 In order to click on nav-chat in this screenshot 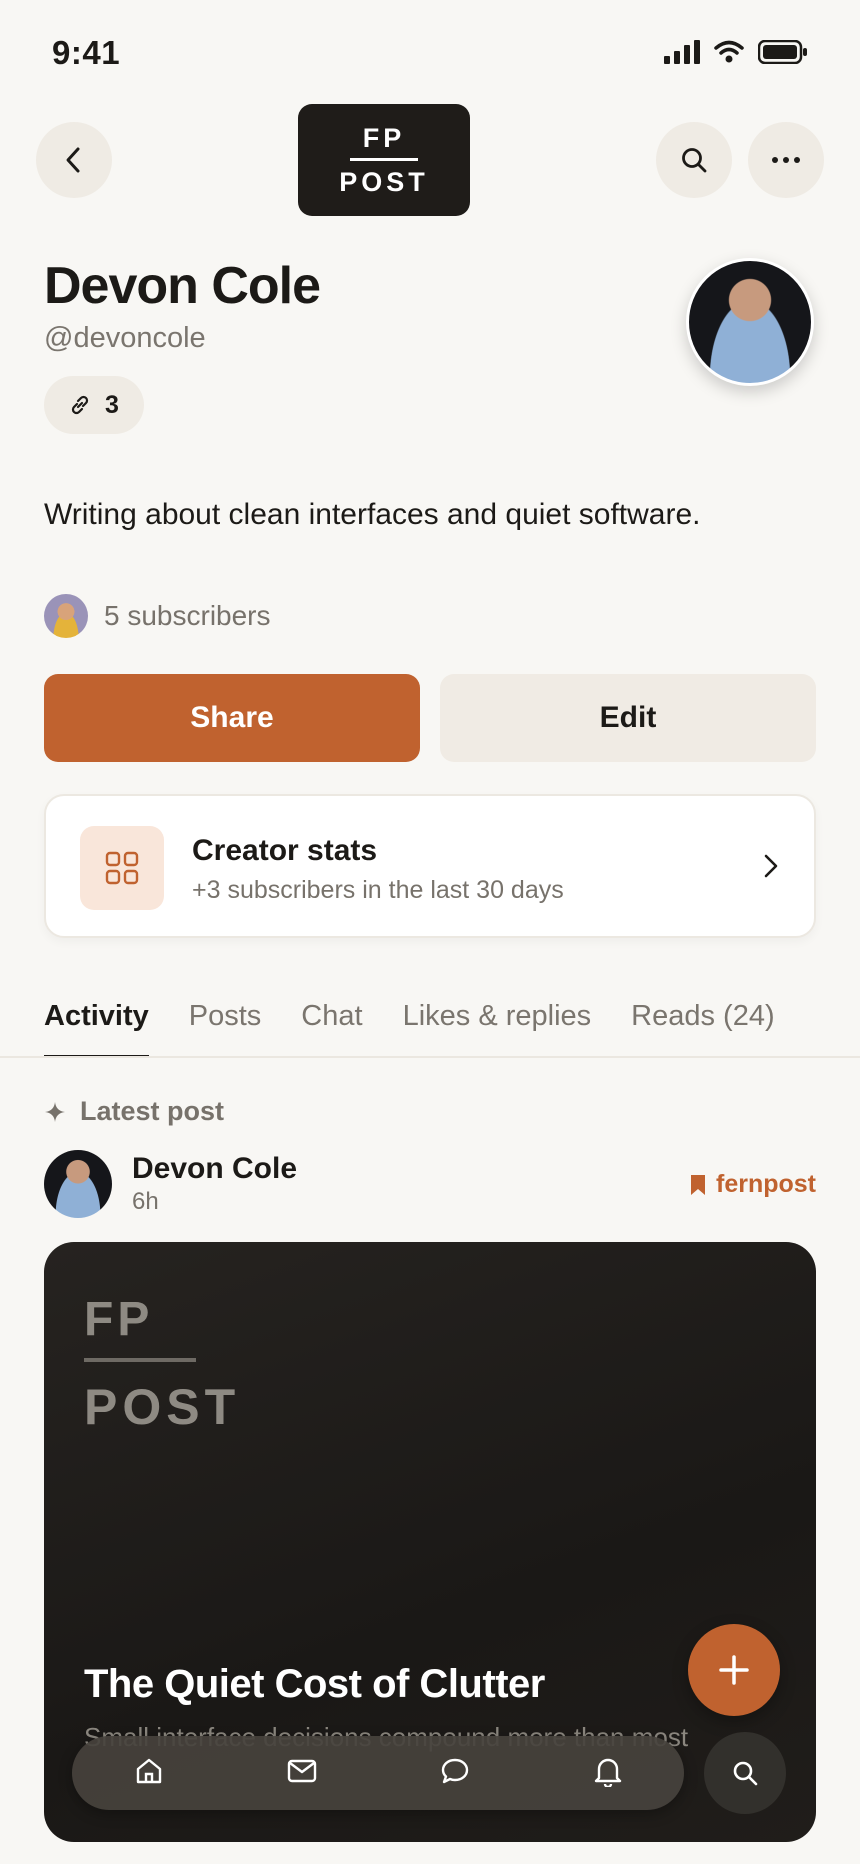, I will do `click(455, 1773)`.